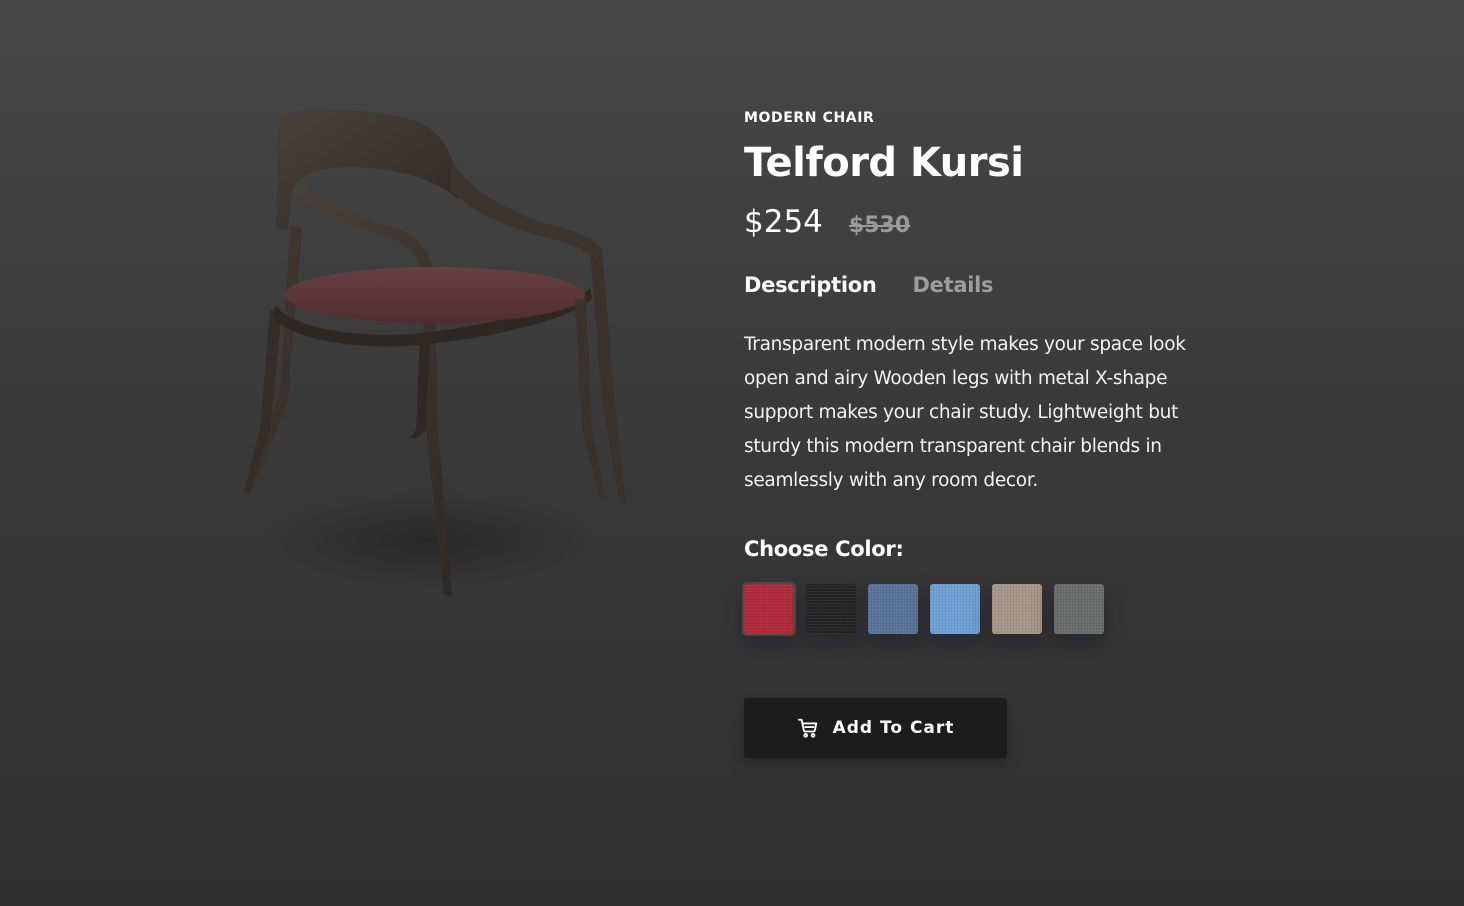 Image resolution: width=1464 pixels, height=906 pixels. What do you see at coordinates (808, 728) in the screenshot?
I see `cart-icon` at bounding box center [808, 728].